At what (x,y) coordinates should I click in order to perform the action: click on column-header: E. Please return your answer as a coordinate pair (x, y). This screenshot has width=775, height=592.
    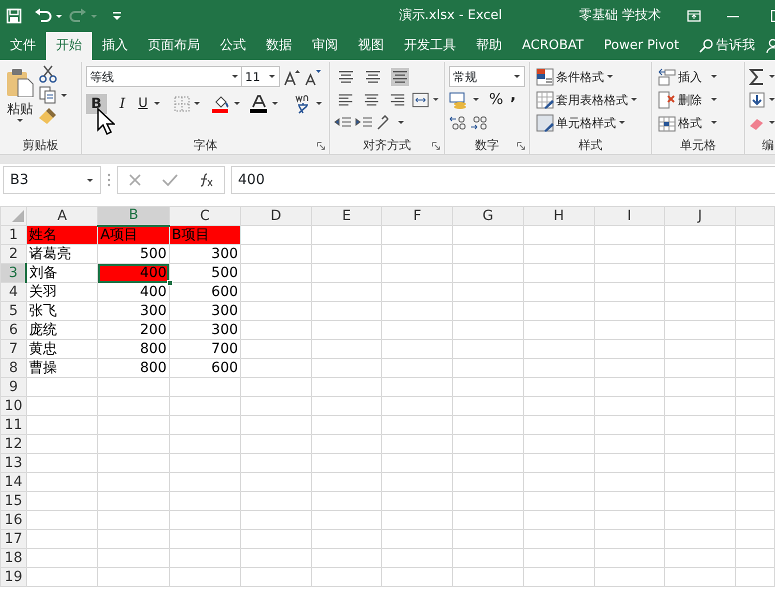
    Looking at the image, I should click on (346, 216).